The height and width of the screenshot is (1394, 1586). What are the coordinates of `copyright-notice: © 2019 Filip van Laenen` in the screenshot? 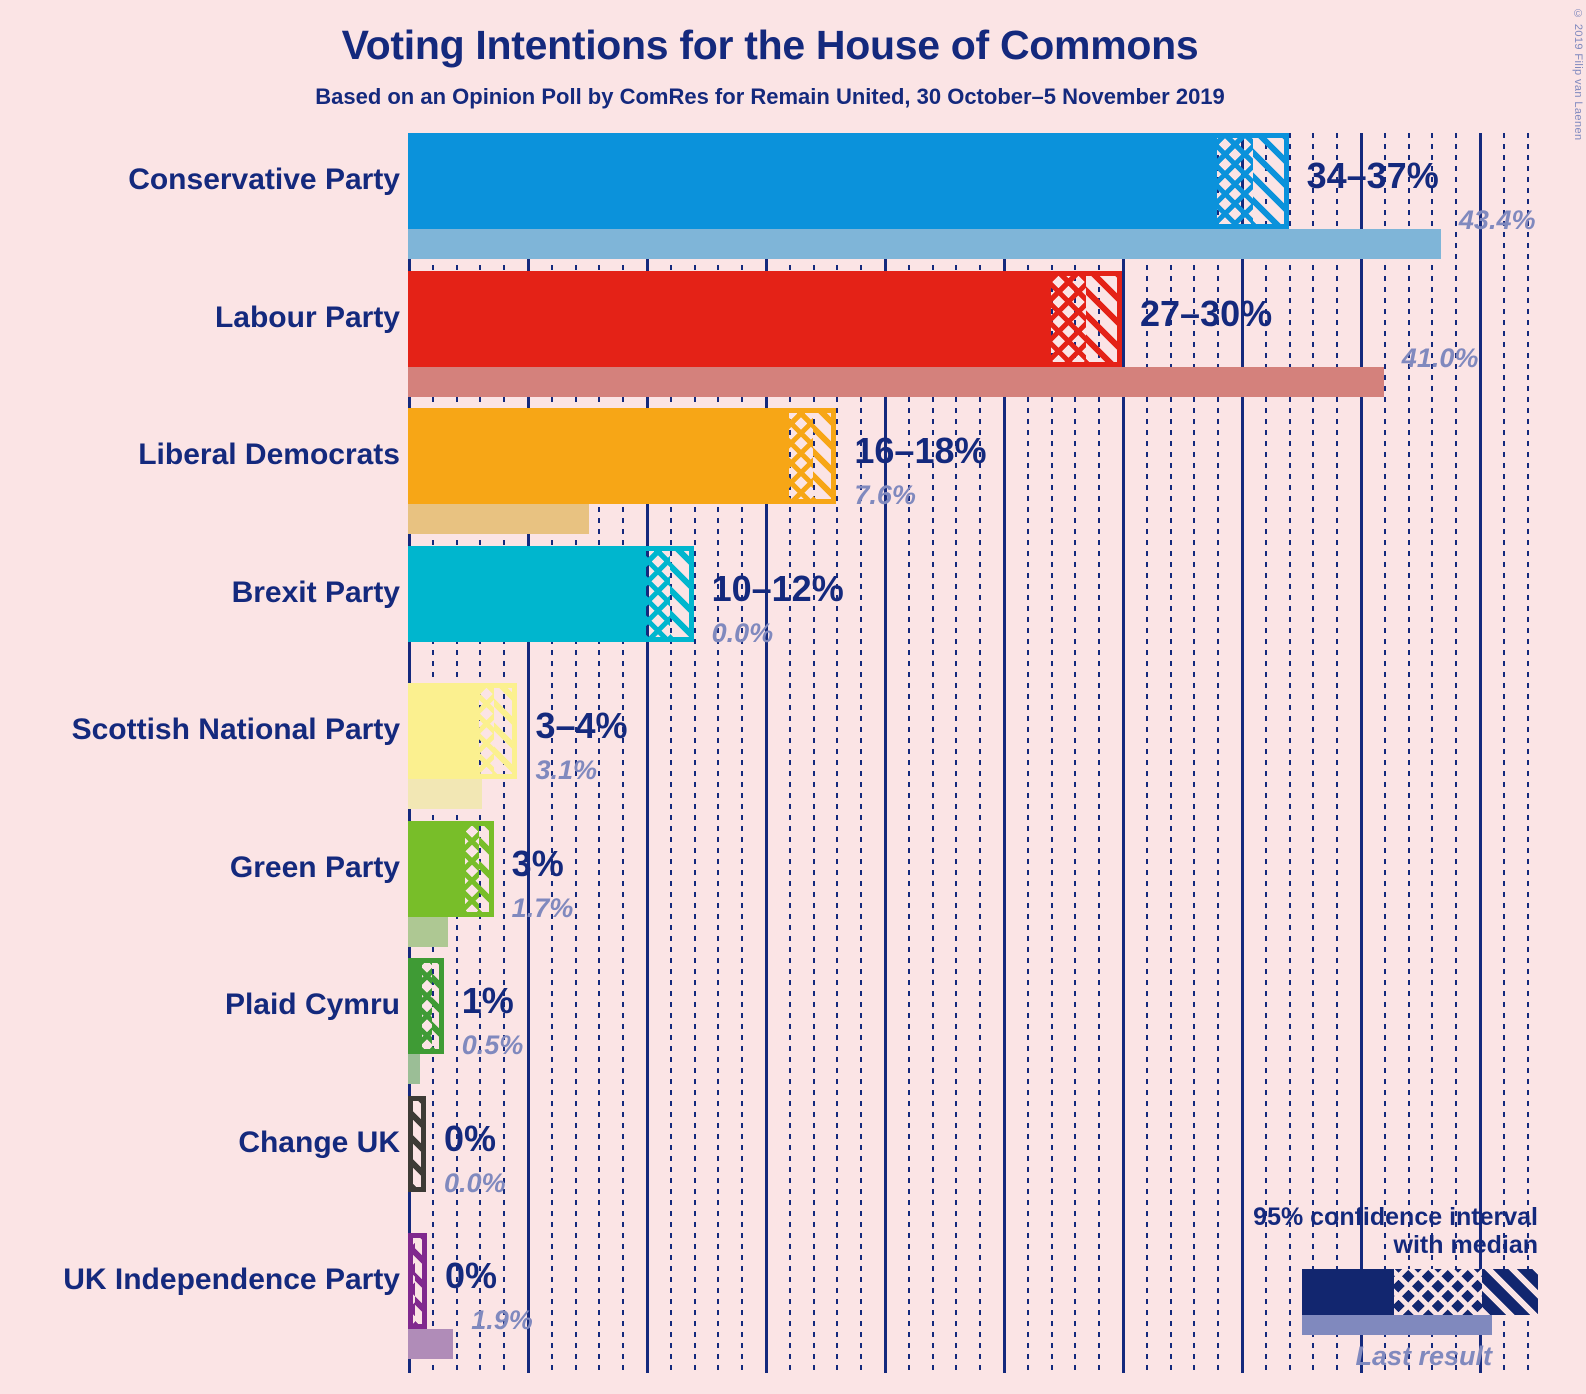 It's located at (1578, 74).